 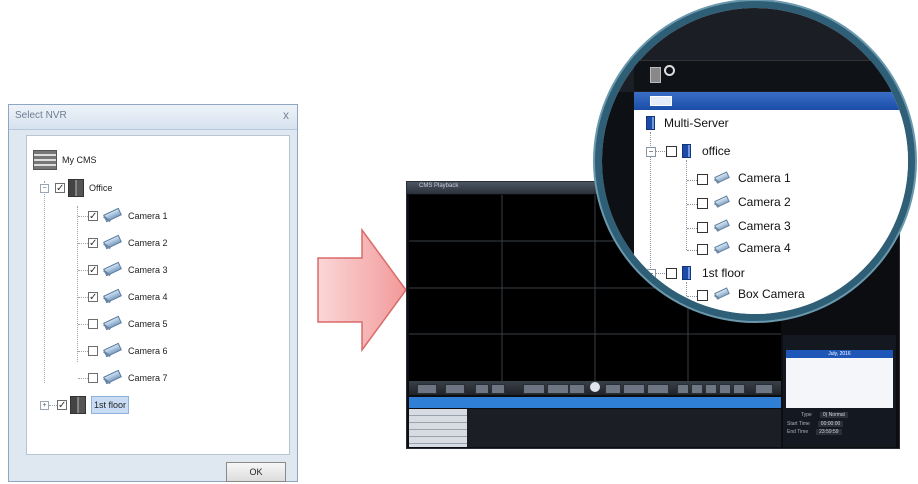 I want to click on tree-root-label: My CMS, so click(x=79, y=160).